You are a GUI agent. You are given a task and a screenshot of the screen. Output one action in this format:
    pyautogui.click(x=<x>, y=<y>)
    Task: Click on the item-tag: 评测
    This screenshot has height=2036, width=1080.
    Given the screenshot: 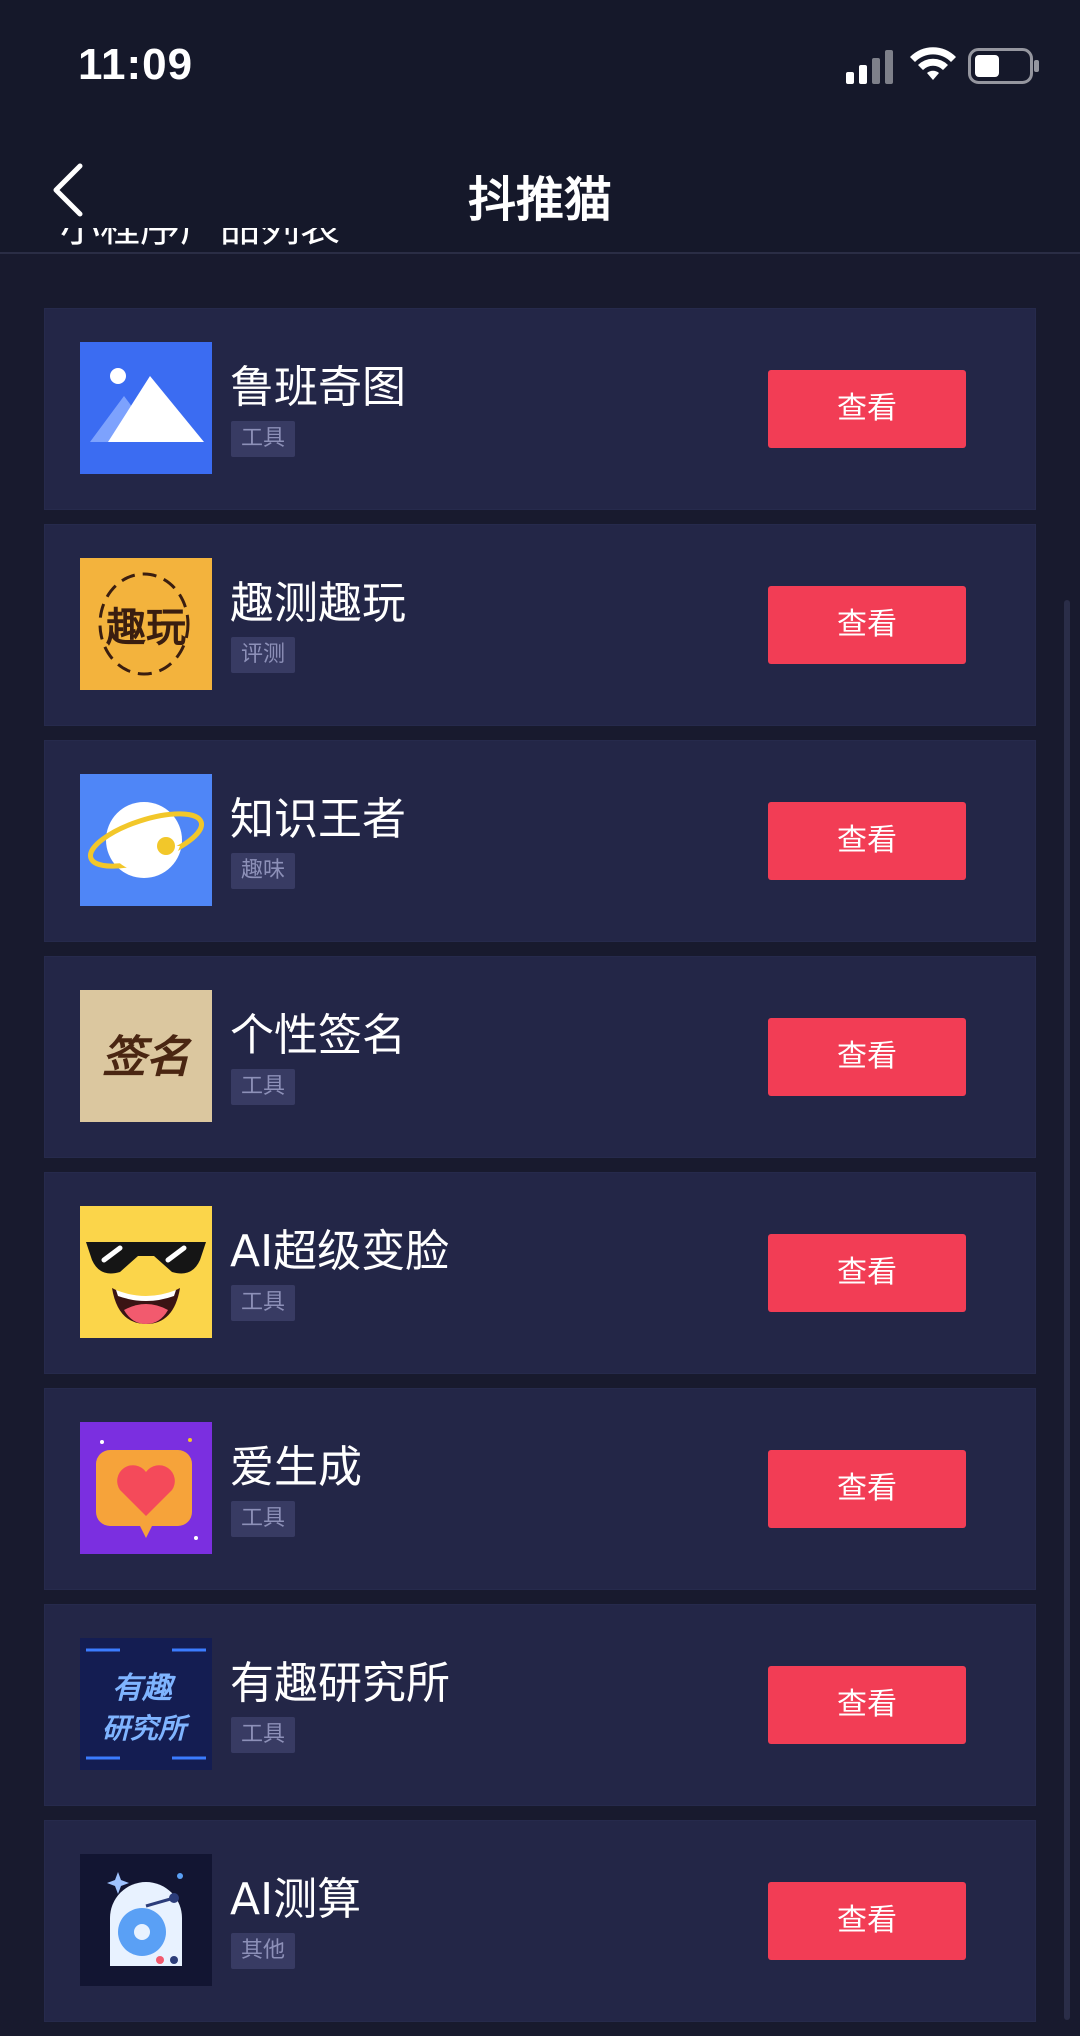 What is the action you would take?
    pyautogui.click(x=263, y=655)
    